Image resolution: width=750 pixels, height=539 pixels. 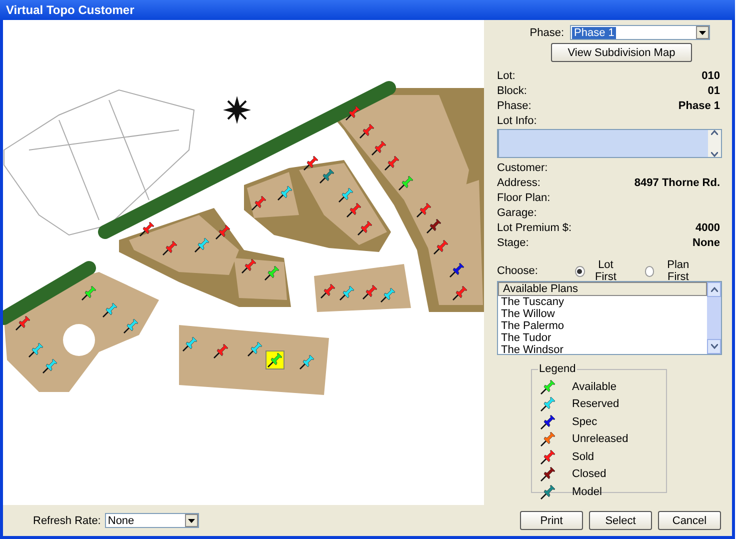 What do you see at coordinates (522, 168) in the screenshot?
I see `field-label: Customer:` at bounding box center [522, 168].